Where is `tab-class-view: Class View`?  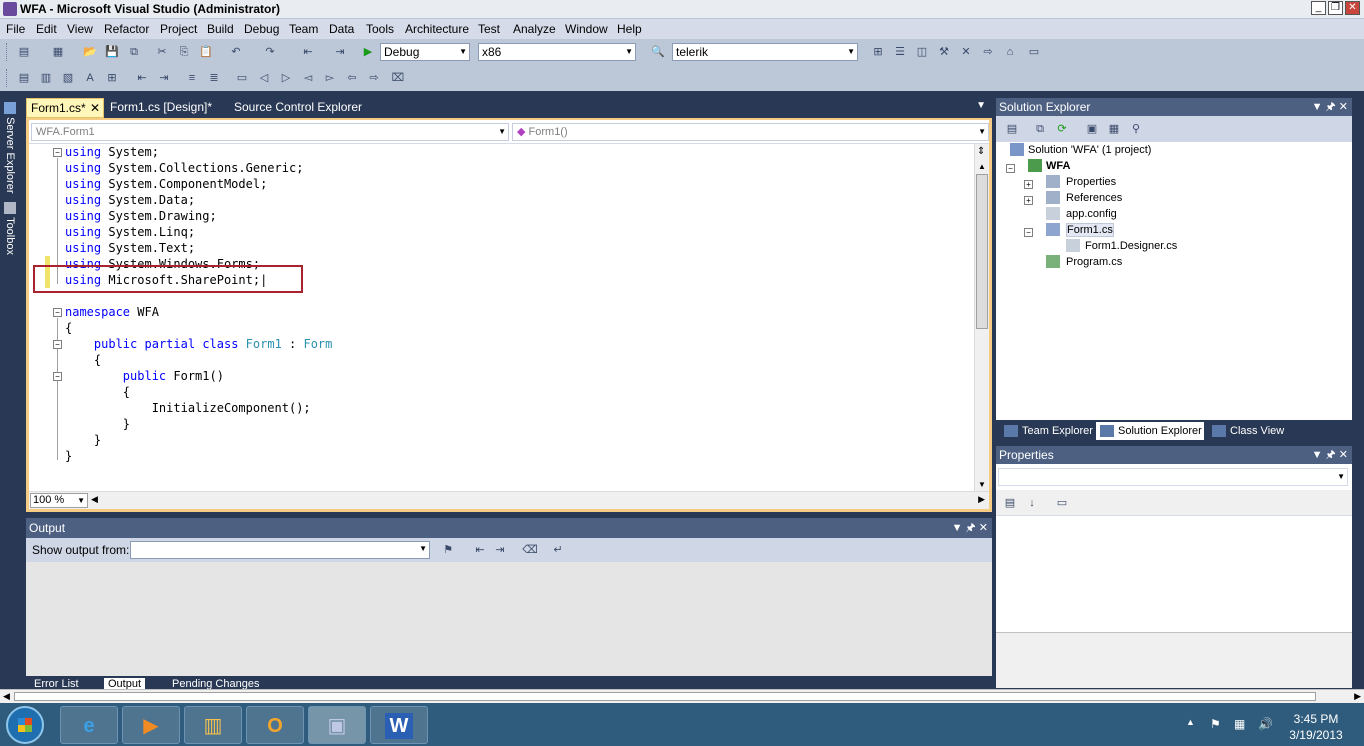
tab-class-view: Class View is located at coordinates (1248, 431).